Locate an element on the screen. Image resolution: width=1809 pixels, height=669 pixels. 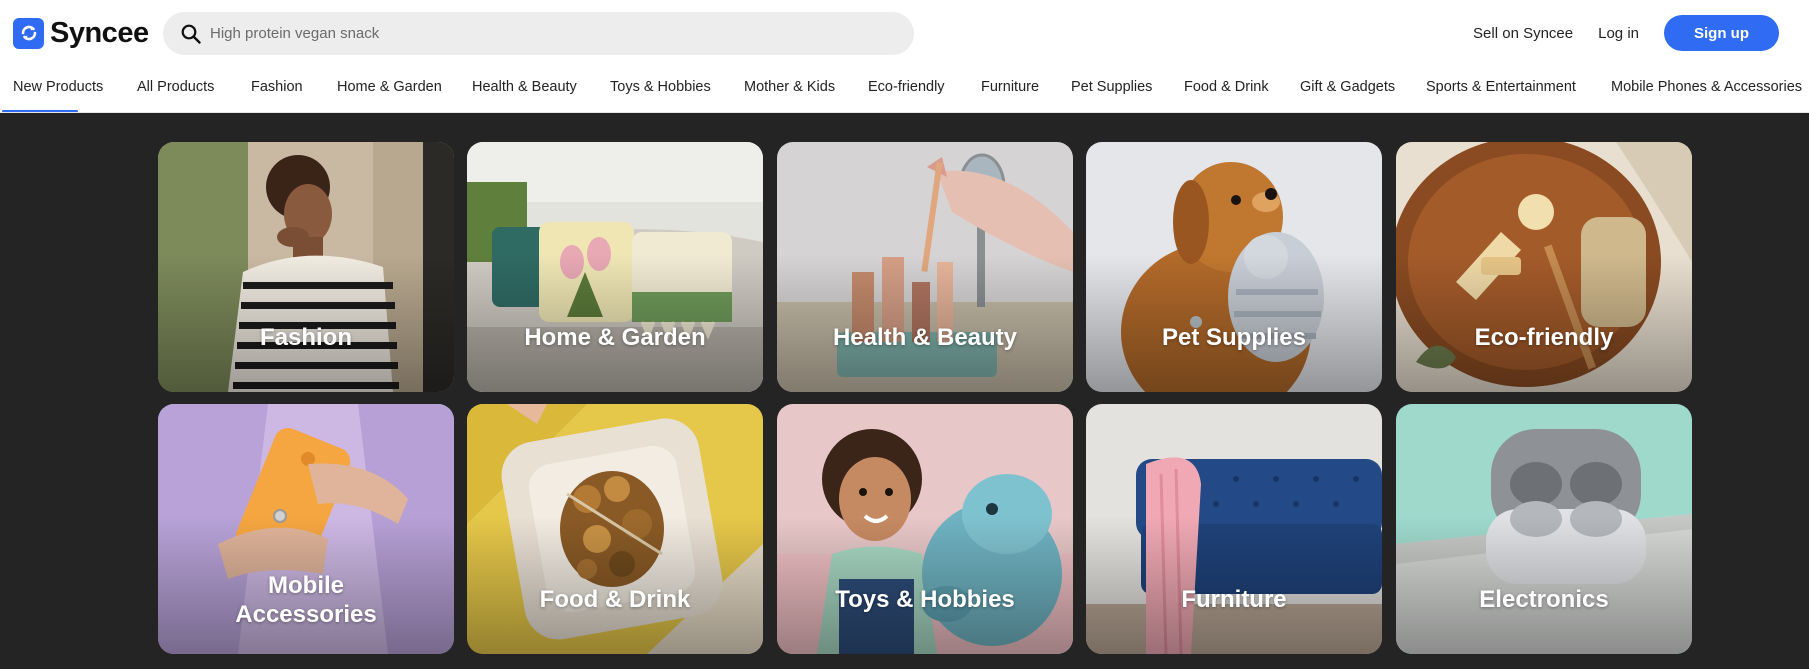
sell-on-syncee-link: Sell on Syncee is located at coordinates (1523, 33).